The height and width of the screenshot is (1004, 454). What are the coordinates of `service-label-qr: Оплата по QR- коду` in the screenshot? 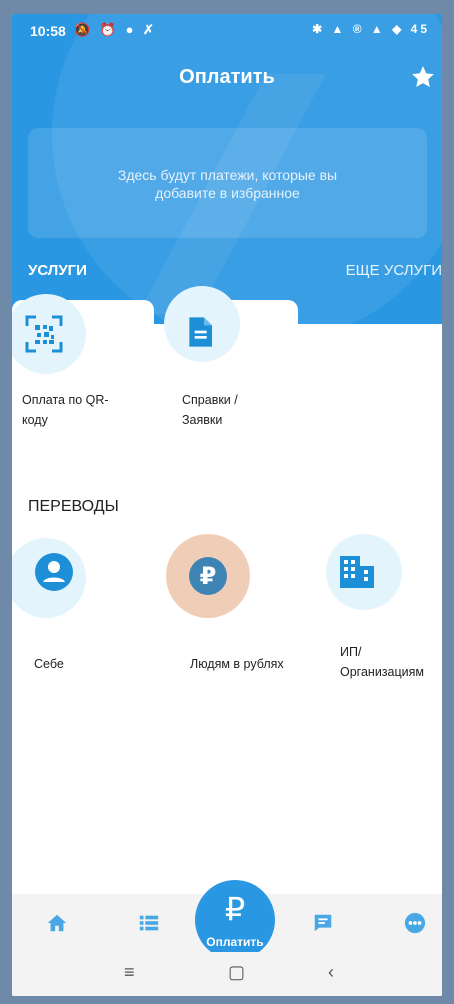 It's located at (65, 410).